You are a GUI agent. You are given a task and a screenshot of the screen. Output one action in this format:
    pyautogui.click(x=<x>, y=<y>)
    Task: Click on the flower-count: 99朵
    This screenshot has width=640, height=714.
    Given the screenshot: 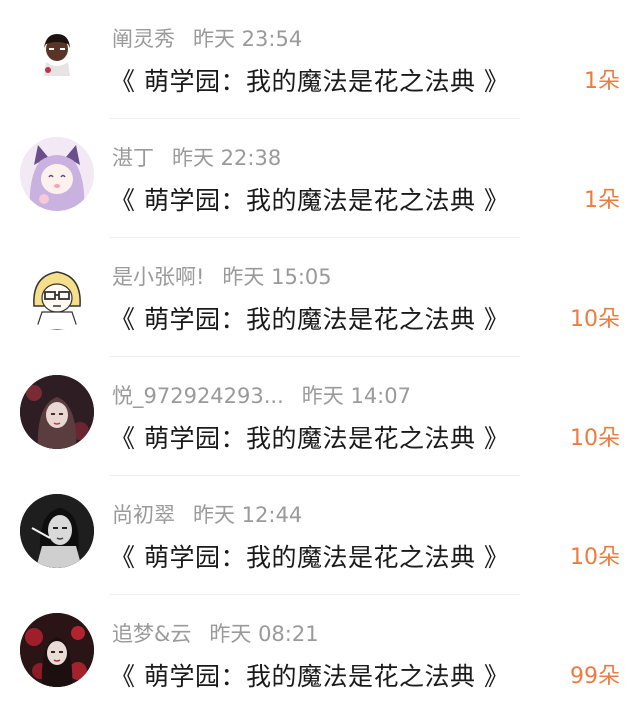 What is the action you would take?
    pyautogui.click(x=595, y=676)
    